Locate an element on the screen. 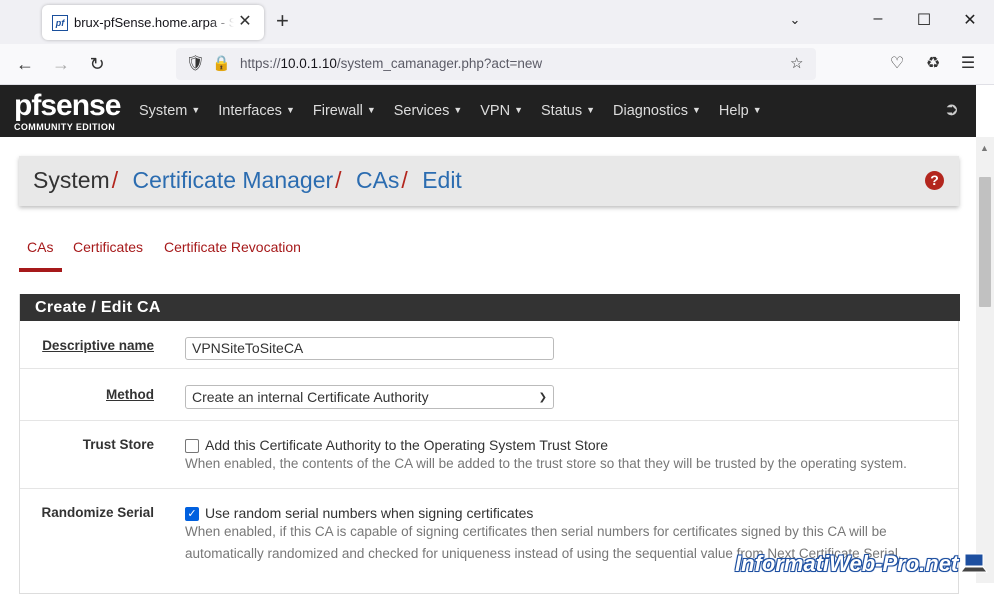  tab-certificates: Certificates is located at coordinates (108, 251).